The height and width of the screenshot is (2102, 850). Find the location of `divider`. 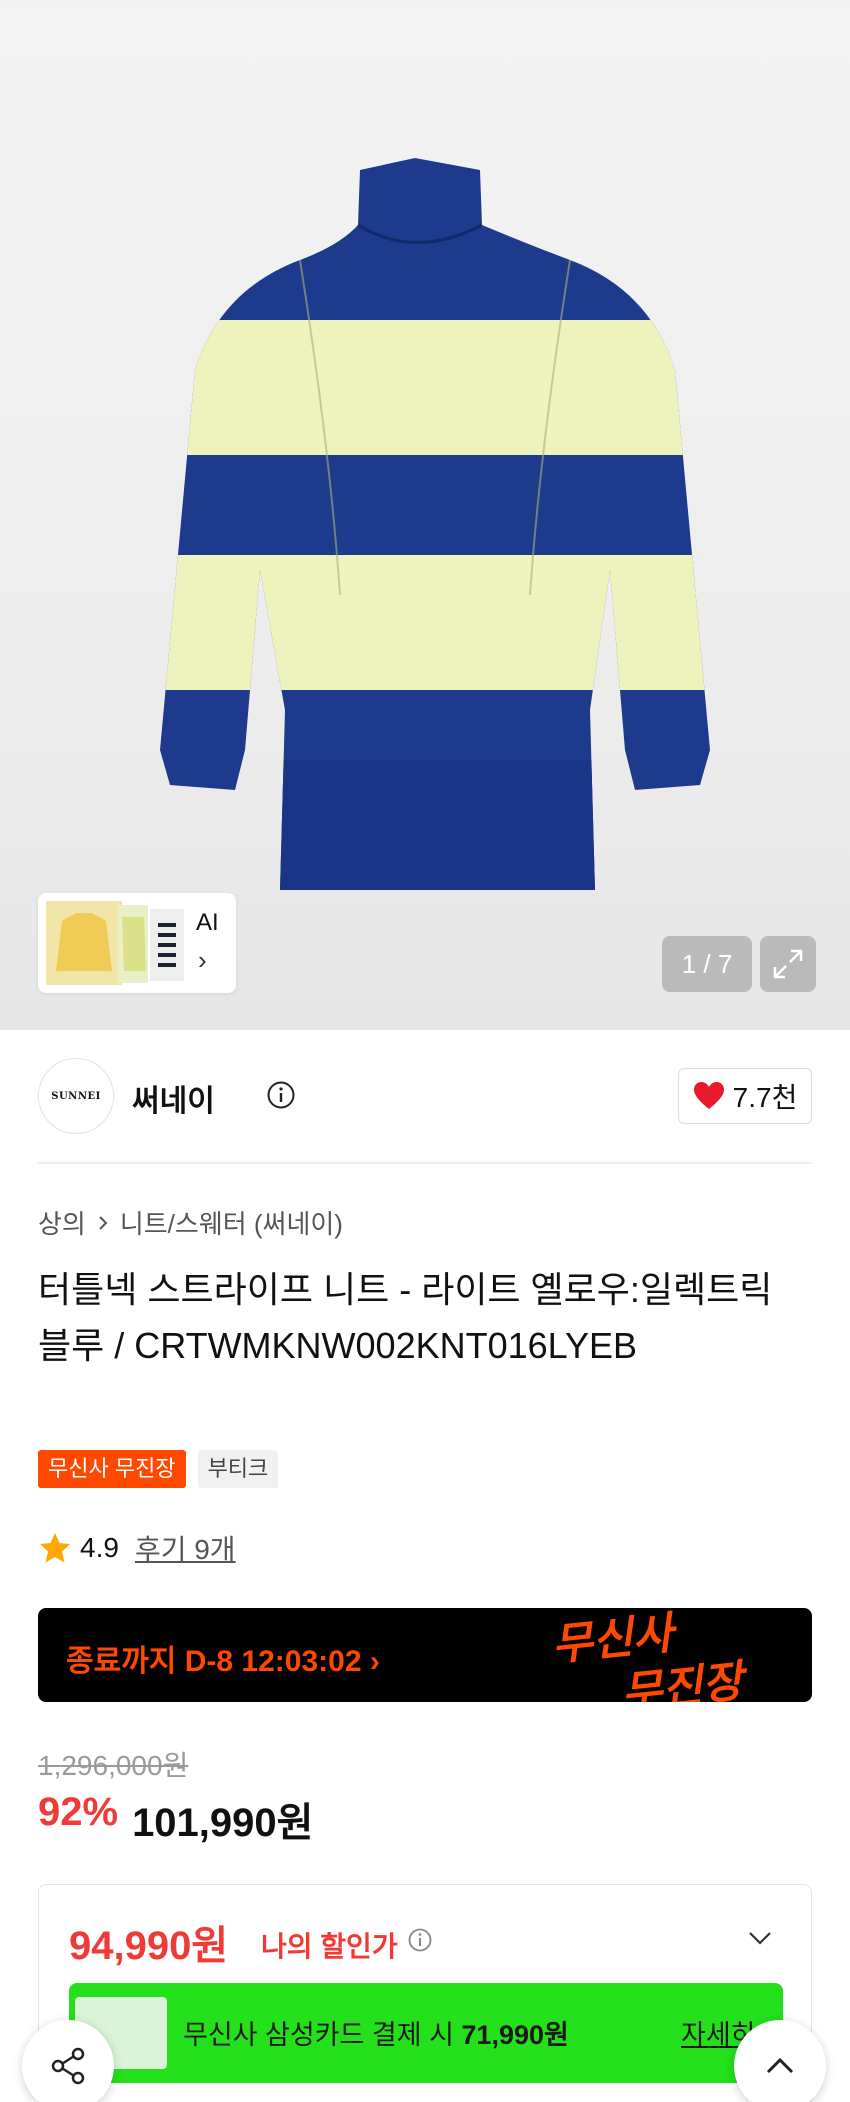

divider is located at coordinates (425, 1163).